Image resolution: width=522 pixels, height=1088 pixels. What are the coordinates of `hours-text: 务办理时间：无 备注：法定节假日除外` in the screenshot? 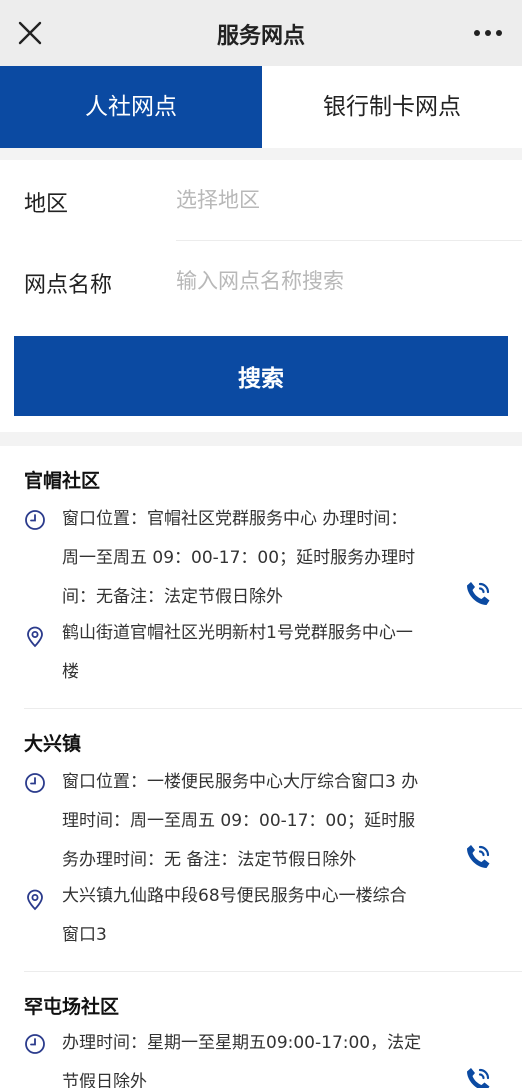 It's located at (209, 860).